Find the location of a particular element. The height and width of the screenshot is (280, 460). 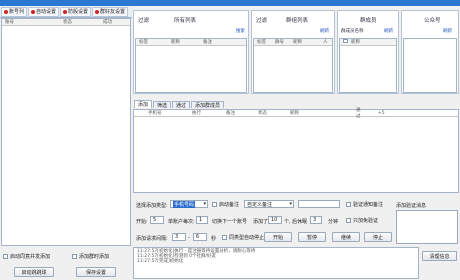

per-account-label: 单账户每次: is located at coordinates (181, 222).